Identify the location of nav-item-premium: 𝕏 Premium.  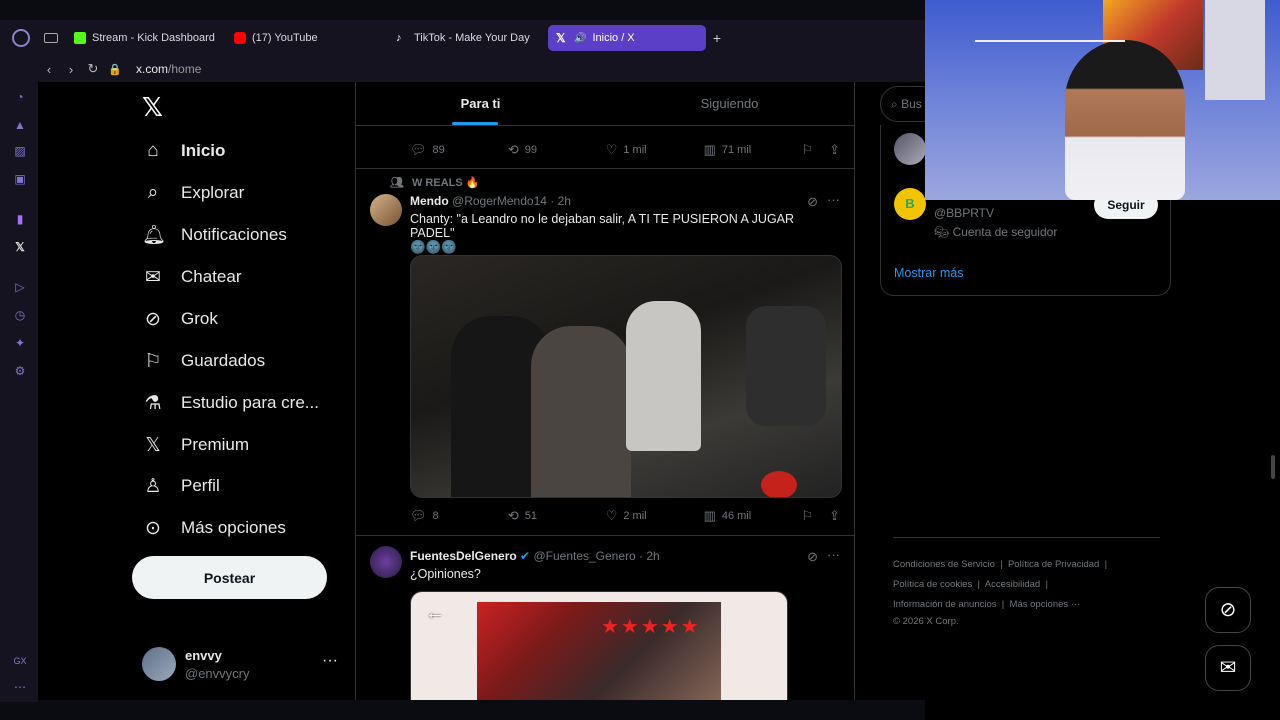
(195, 445).